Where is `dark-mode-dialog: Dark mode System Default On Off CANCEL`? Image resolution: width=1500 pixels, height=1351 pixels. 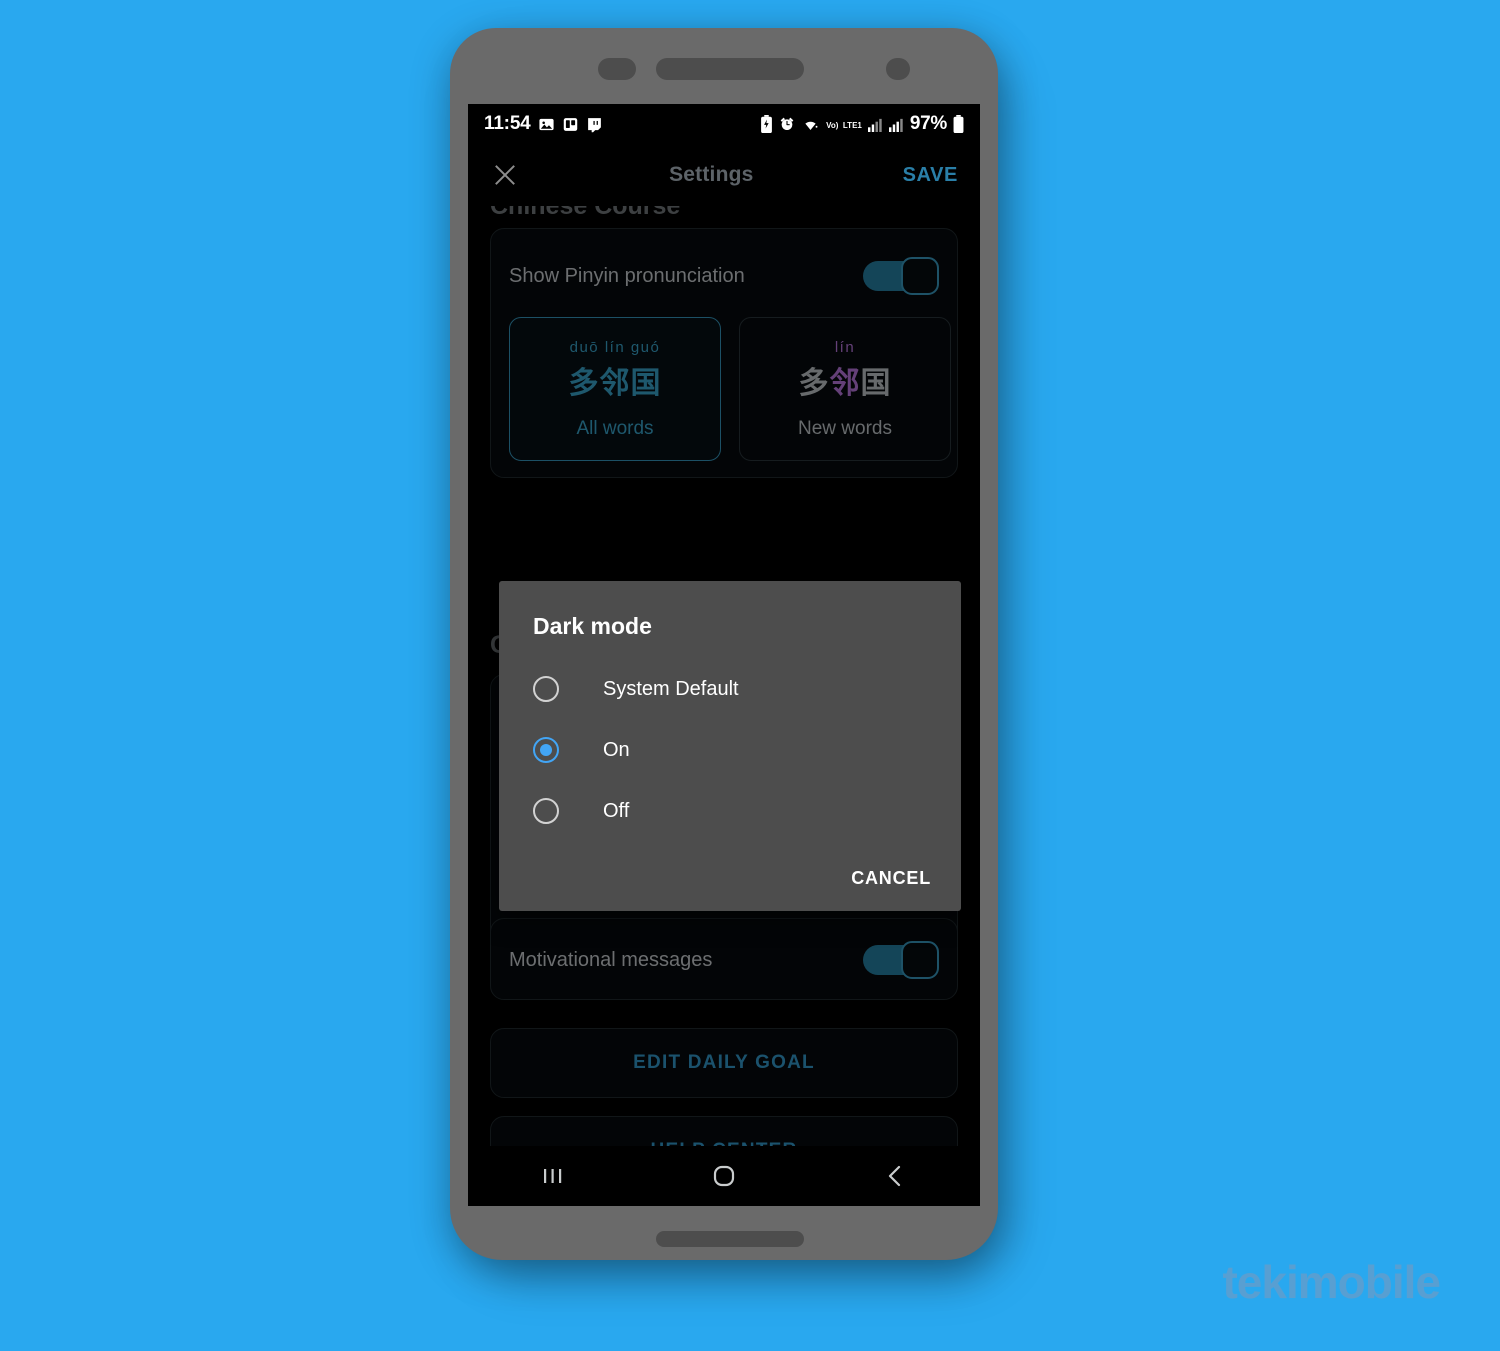 dark-mode-dialog: Dark mode System Default On Off CANCEL is located at coordinates (730, 746).